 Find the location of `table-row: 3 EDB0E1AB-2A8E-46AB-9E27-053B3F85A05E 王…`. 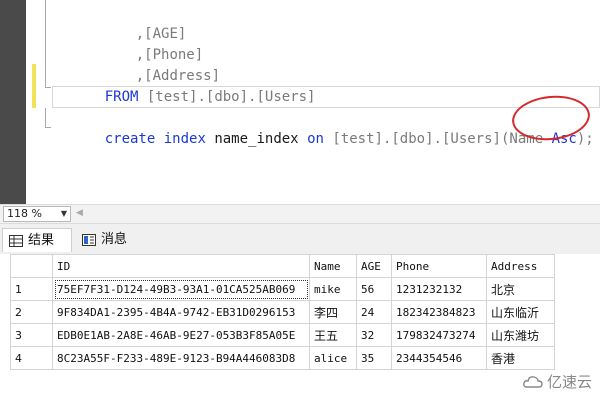

table-row: 3 EDB0E1AB-2A8E-46AB-9E27-053B3F85A05E 王… is located at coordinates (282, 335).